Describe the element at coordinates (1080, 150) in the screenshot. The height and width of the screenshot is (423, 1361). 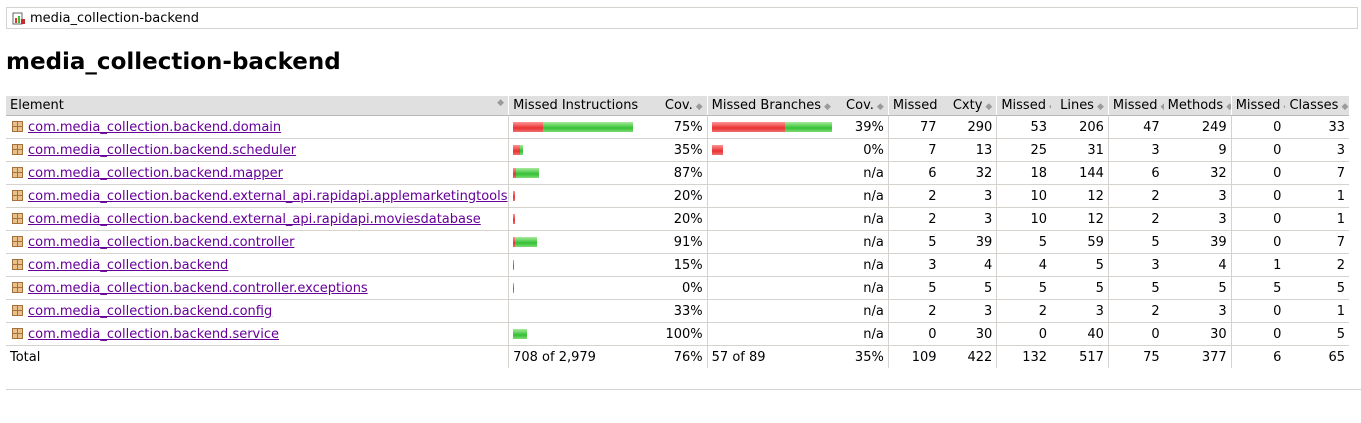
I see `lines: 31` at that location.